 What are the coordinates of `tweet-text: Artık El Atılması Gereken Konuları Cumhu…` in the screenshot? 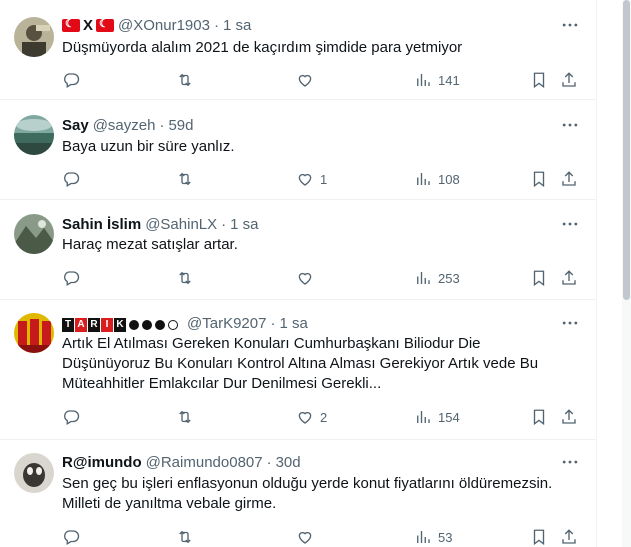 It's located at (317, 364).